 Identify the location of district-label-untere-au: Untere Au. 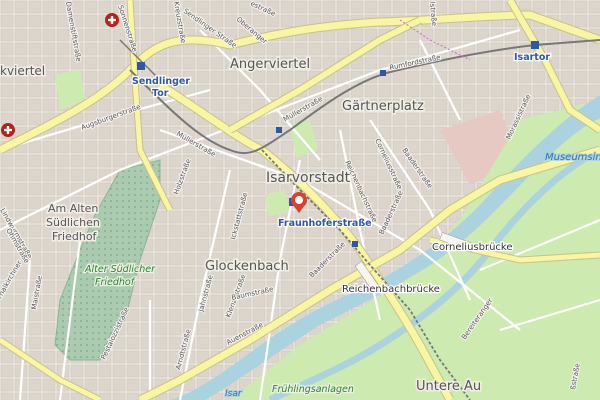
(448, 386).